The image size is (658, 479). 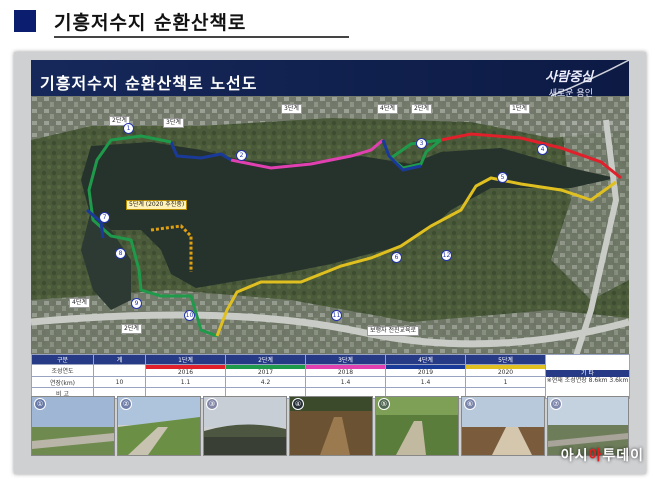 I want to click on route-photo: ②, so click(x=159, y=426).